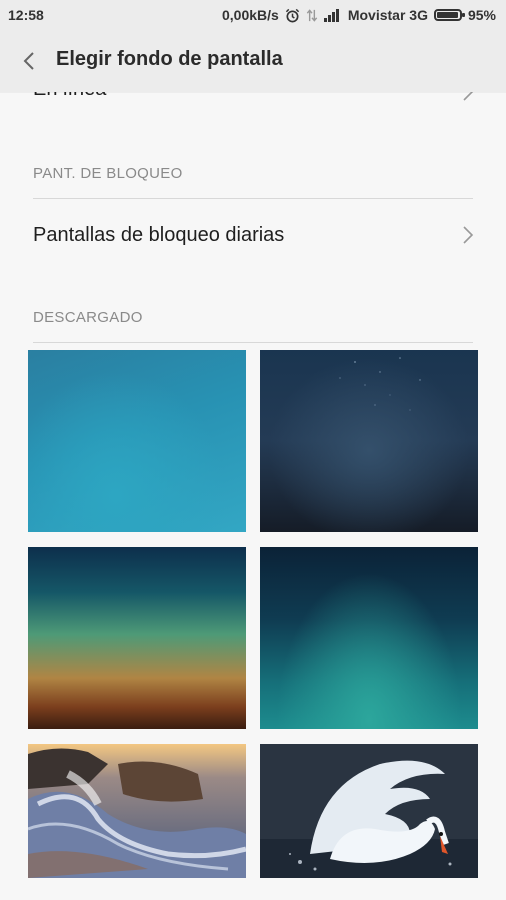 The image size is (506, 900). What do you see at coordinates (380, 384) in the screenshot?
I see `stars-image` at bounding box center [380, 384].